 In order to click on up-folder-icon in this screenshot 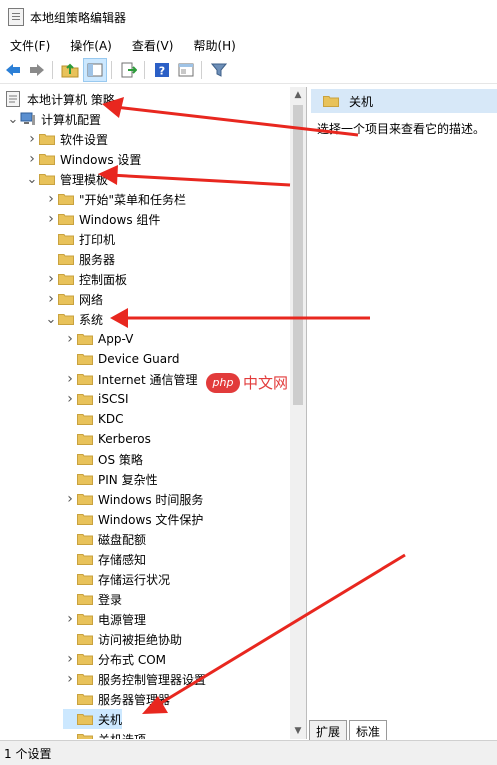, I will do `click(70, 70)`.